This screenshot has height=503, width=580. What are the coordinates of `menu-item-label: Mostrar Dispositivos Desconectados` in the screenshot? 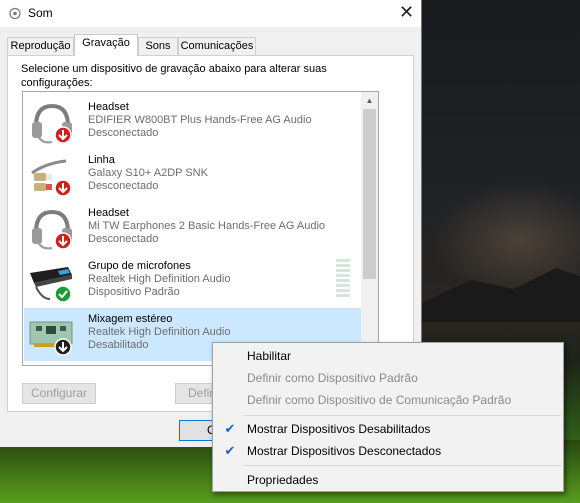 It's located at (344, 451).